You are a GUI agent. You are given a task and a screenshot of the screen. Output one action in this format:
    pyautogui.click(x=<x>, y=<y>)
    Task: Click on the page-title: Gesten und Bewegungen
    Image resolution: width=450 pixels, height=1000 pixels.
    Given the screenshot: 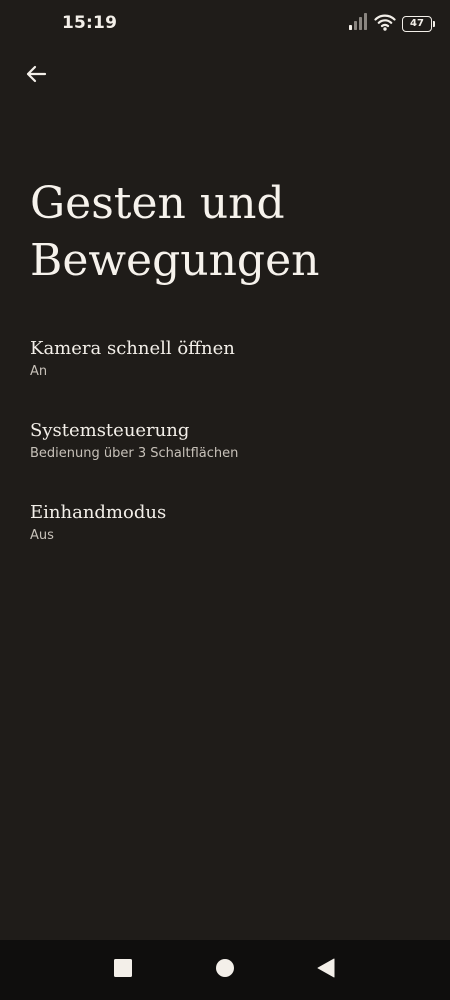 What is the action you would take?
    pyautogui.click(x=175, y=232)
    